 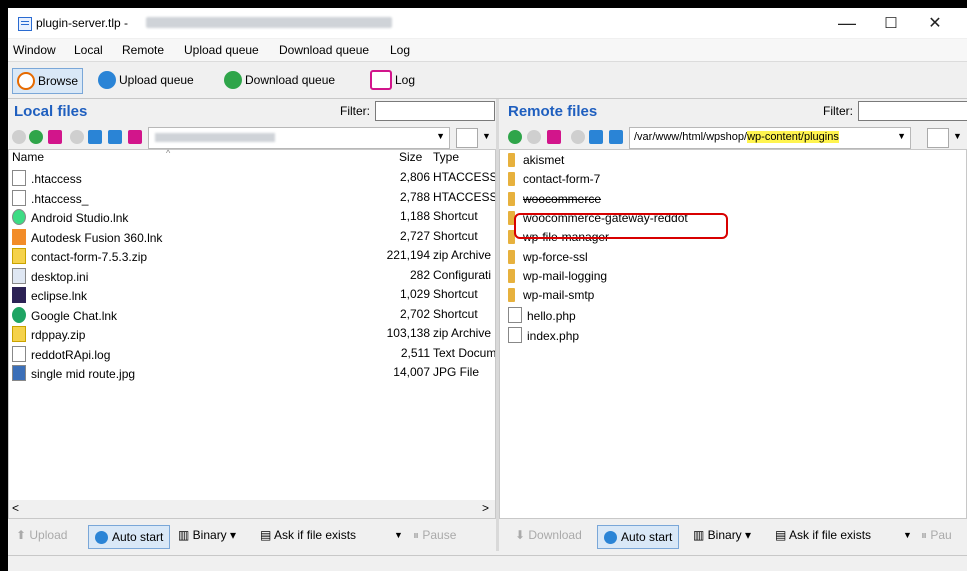 What do you see at coordinates (381, 80) in the screenshot?
I see `log-icon` at bounding box center [381, 80].